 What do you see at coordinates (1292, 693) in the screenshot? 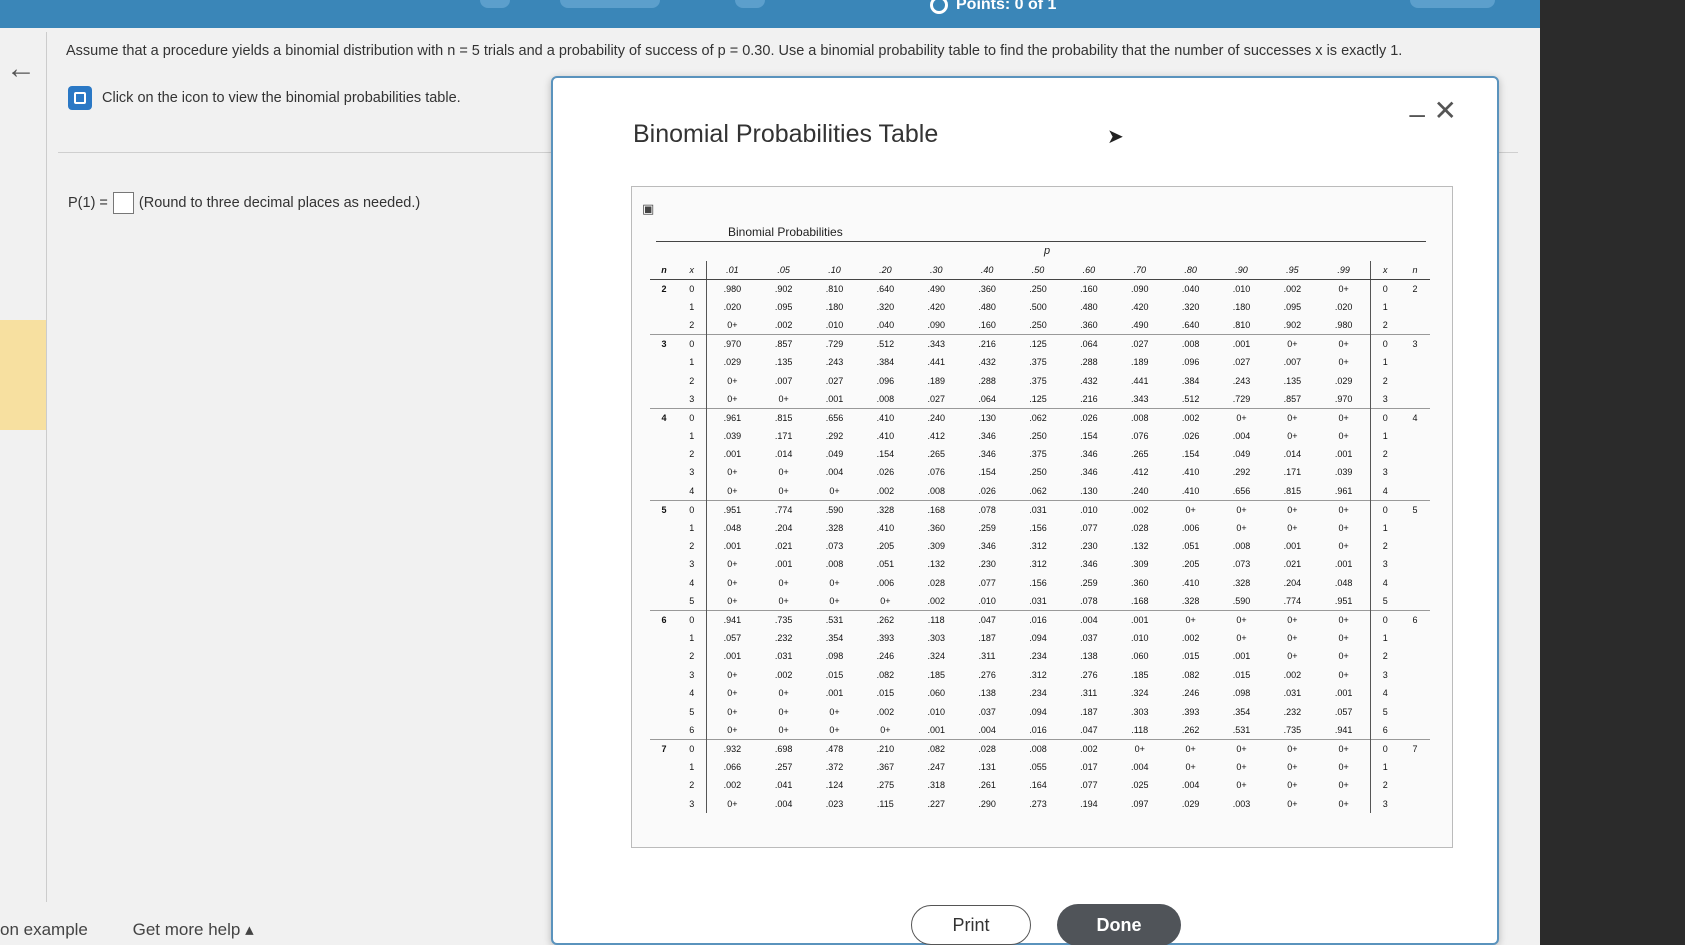
I see `table-cell: .031` at bounding box center [1292, 693].